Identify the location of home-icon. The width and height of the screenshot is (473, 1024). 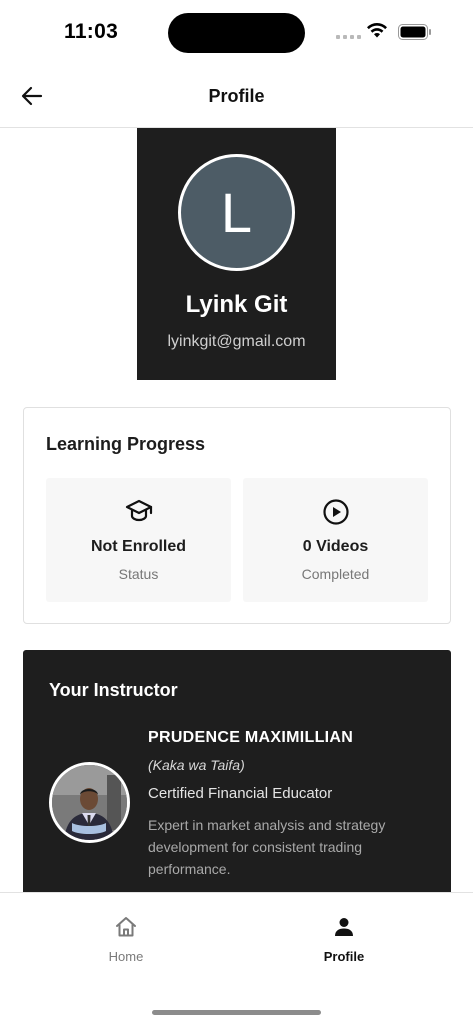
(126, 928).